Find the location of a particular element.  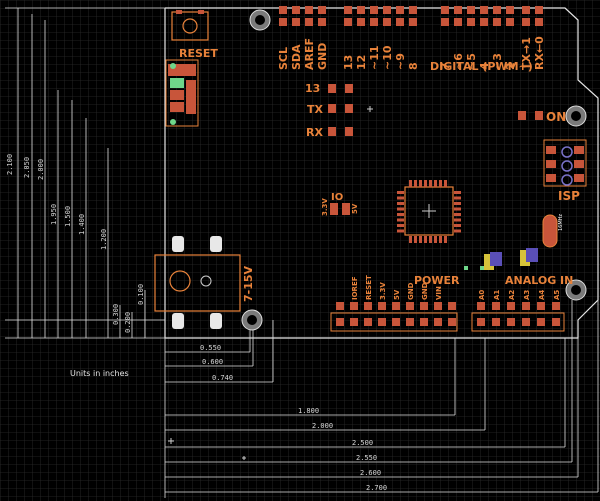

ioref-3v3-label: 3.3V is located at coordinates (325, 207).